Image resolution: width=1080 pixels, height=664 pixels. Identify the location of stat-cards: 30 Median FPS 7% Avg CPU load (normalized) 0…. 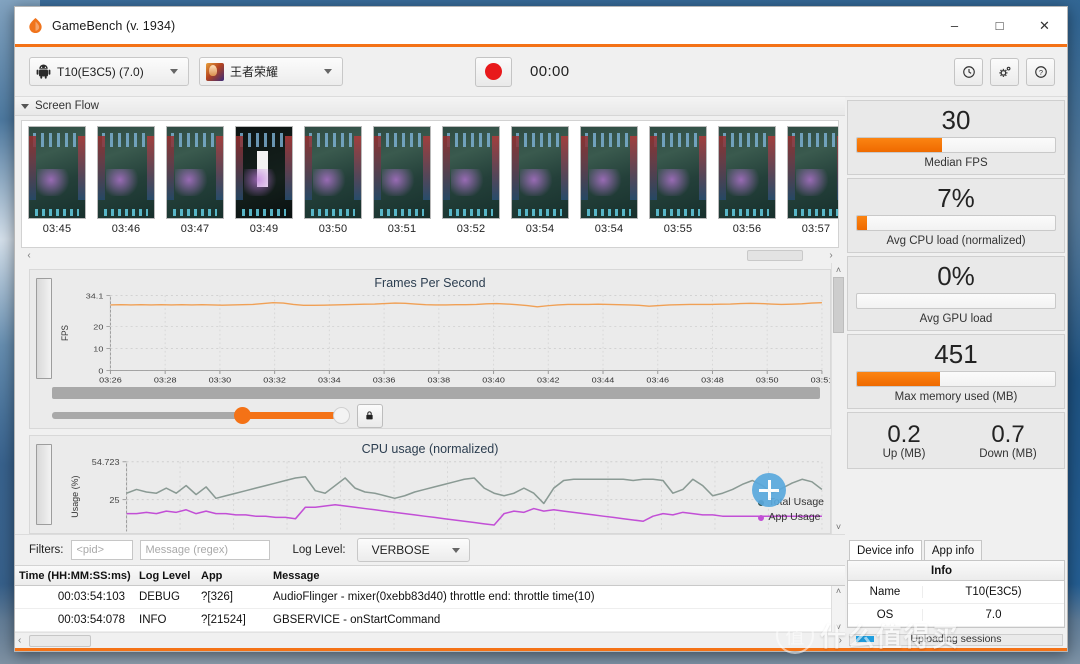
(956, 253).